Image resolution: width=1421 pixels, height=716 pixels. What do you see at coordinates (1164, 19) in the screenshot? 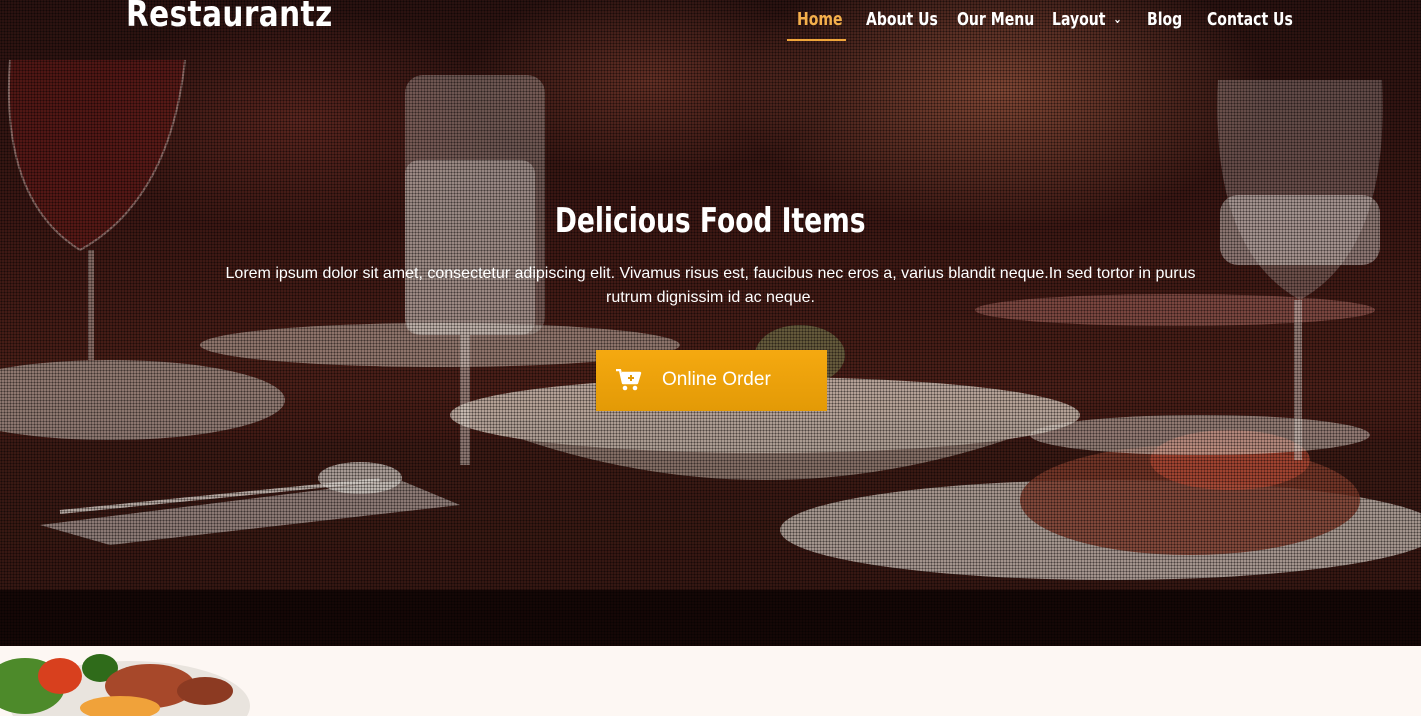
I see `nav-blog: Blog` at bounding box center [1164, 19].